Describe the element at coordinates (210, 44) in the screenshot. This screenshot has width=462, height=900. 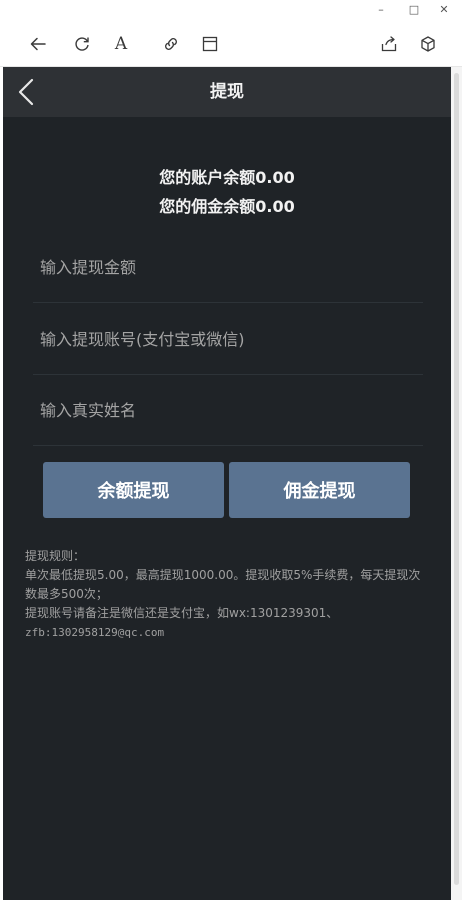
I see `reader-icon` at that location.